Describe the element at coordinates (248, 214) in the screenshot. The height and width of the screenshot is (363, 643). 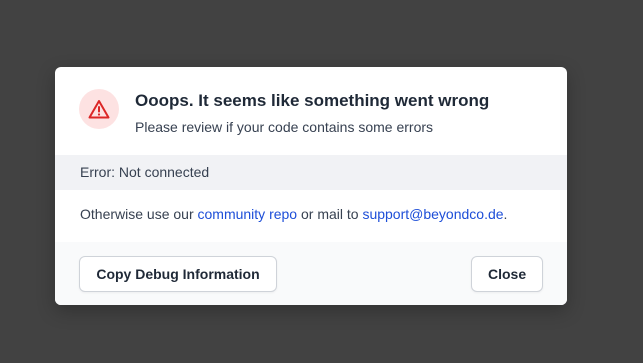
I see `community-repo-link: community repo` at that location.